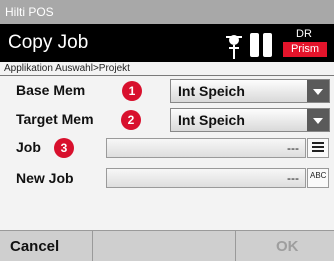 This screenshot has width=334, height=261. I want to click on window-titlebar: Hilti POS, so click(167, 12).